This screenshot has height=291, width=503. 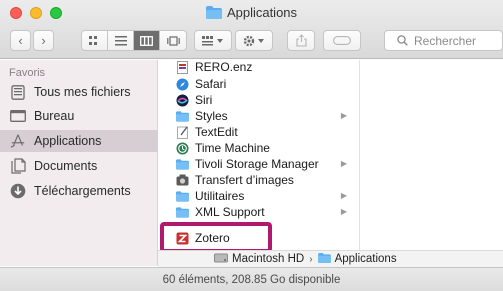 I want to click on file-name: Utilitaires, so click(x=220, y=196).